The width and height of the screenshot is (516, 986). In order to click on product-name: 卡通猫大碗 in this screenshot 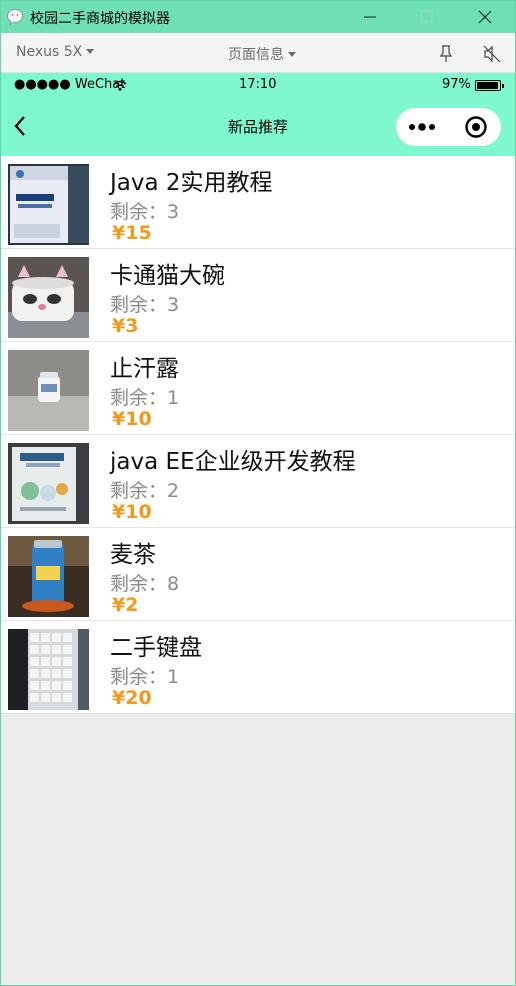, I will do `click(167, 276)`.